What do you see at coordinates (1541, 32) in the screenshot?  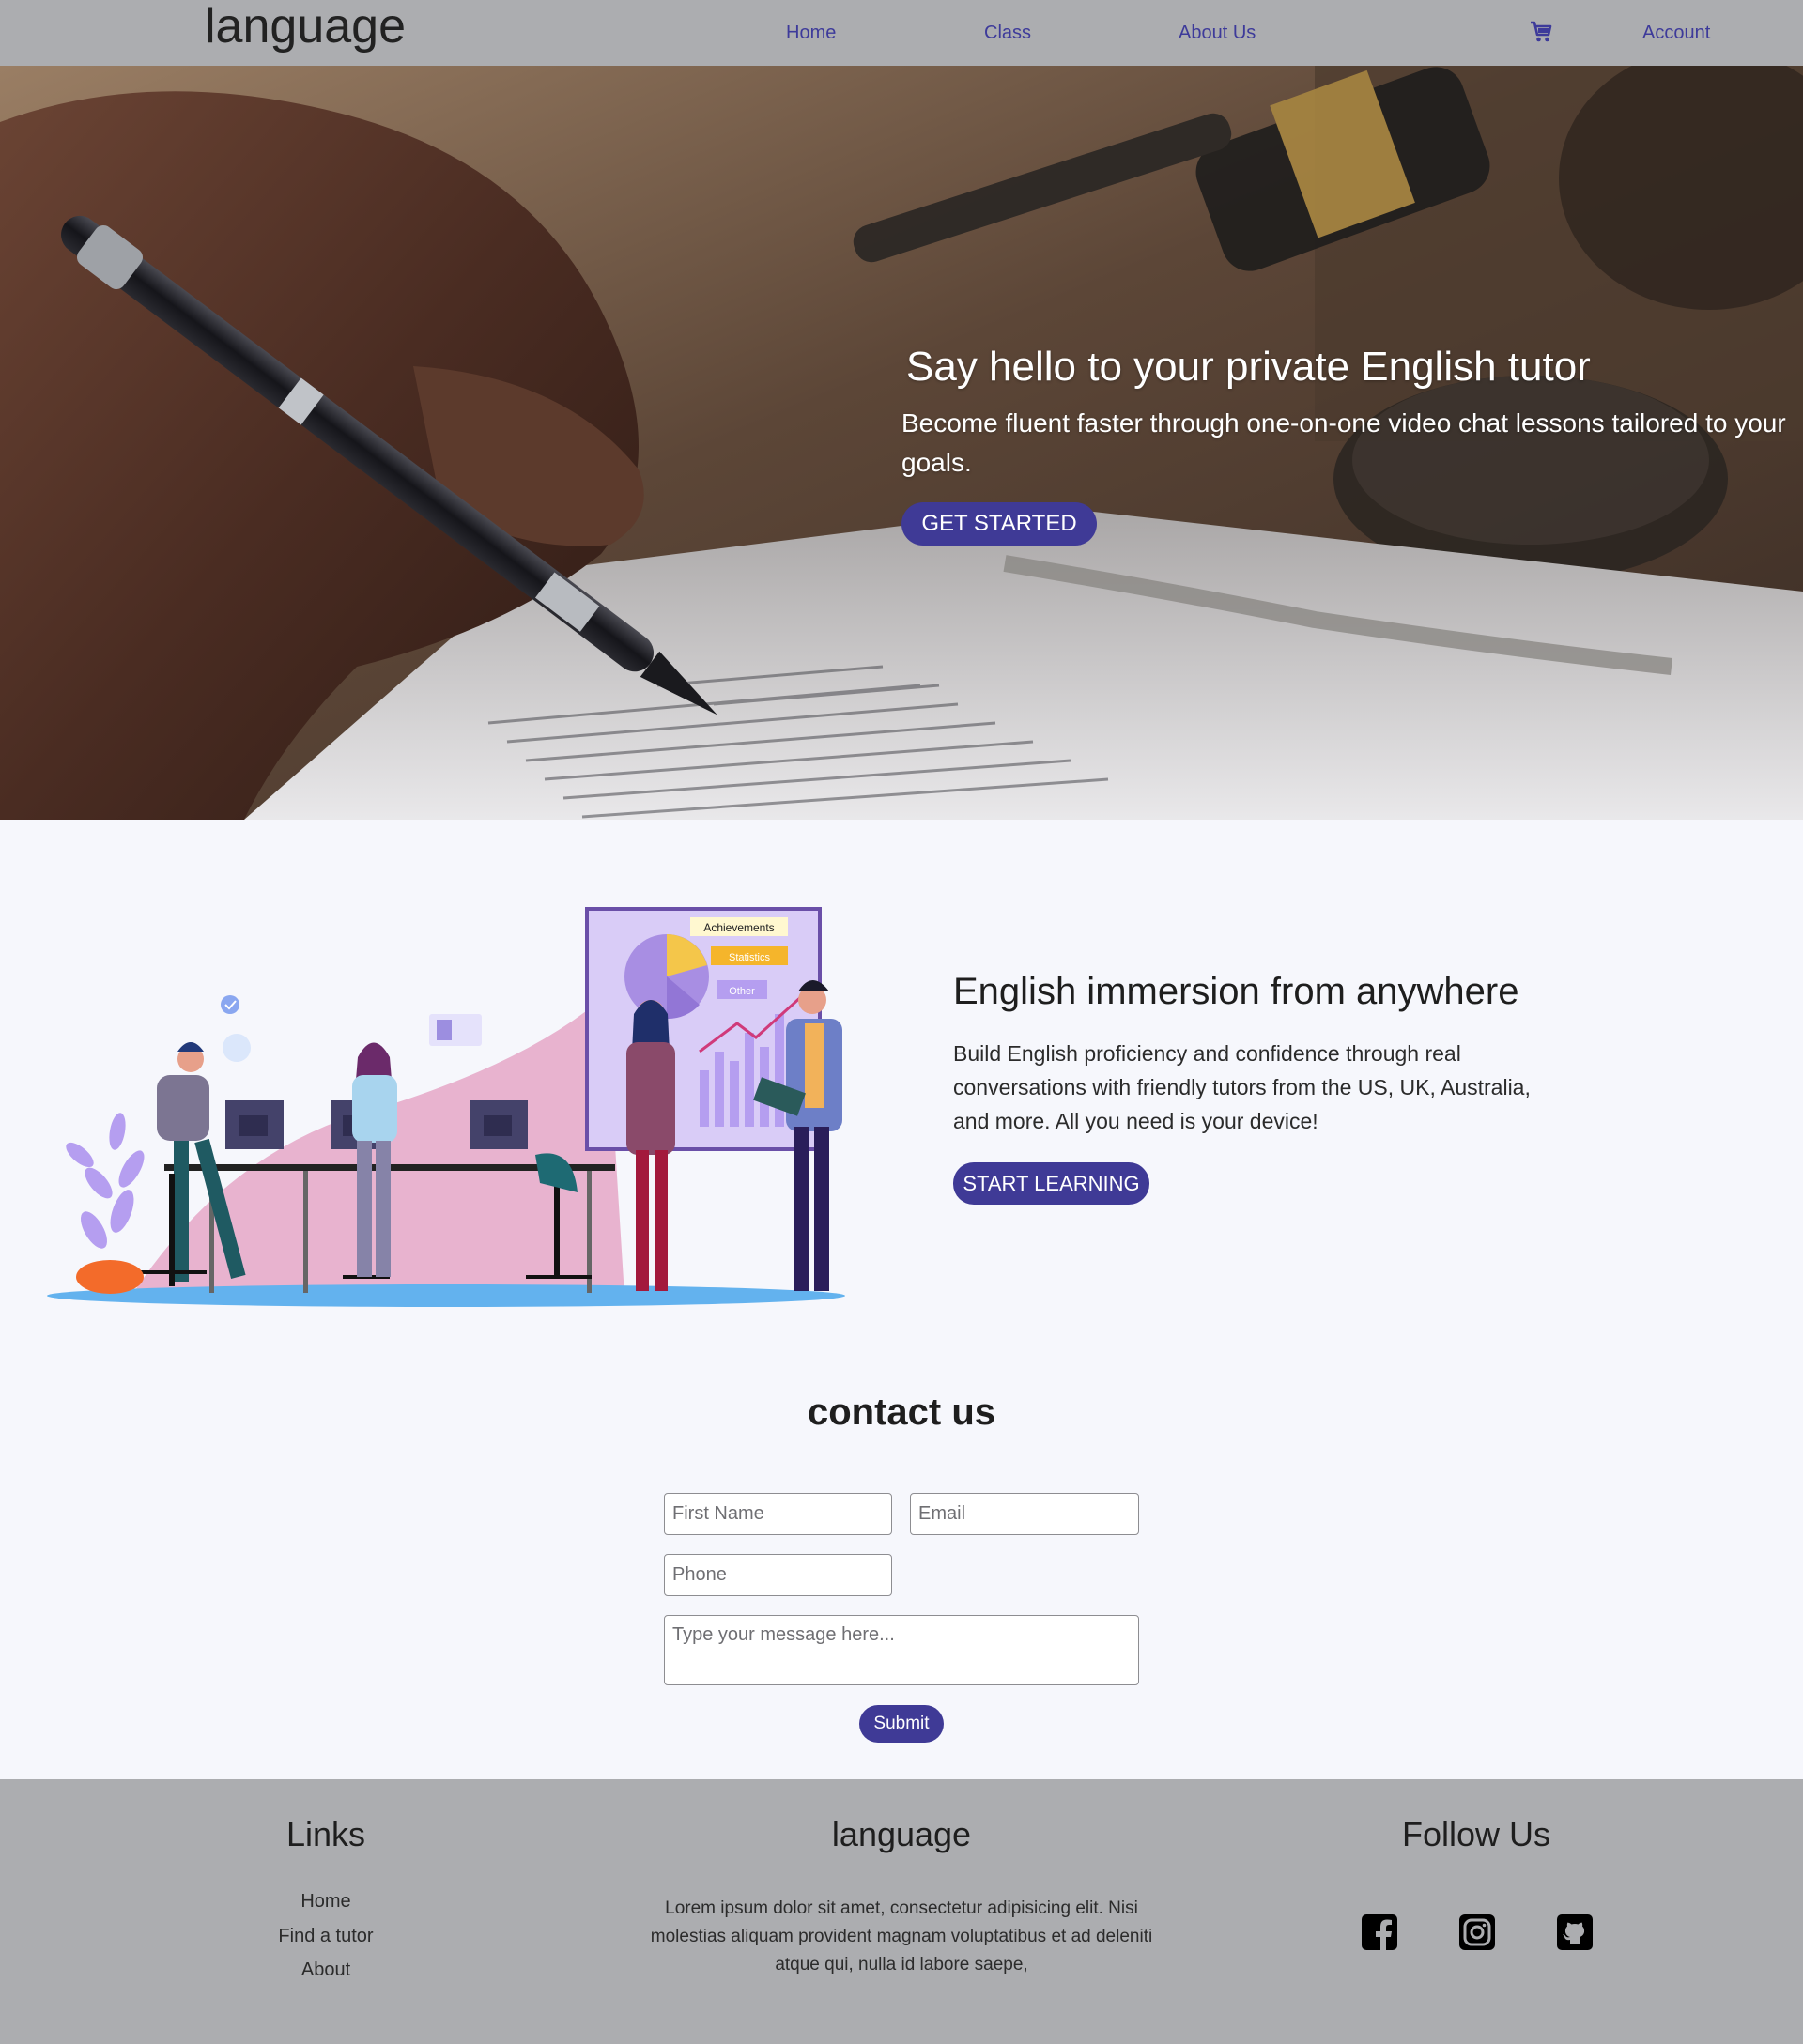 I see `cart-icon` at bounding box center [1541, 32].